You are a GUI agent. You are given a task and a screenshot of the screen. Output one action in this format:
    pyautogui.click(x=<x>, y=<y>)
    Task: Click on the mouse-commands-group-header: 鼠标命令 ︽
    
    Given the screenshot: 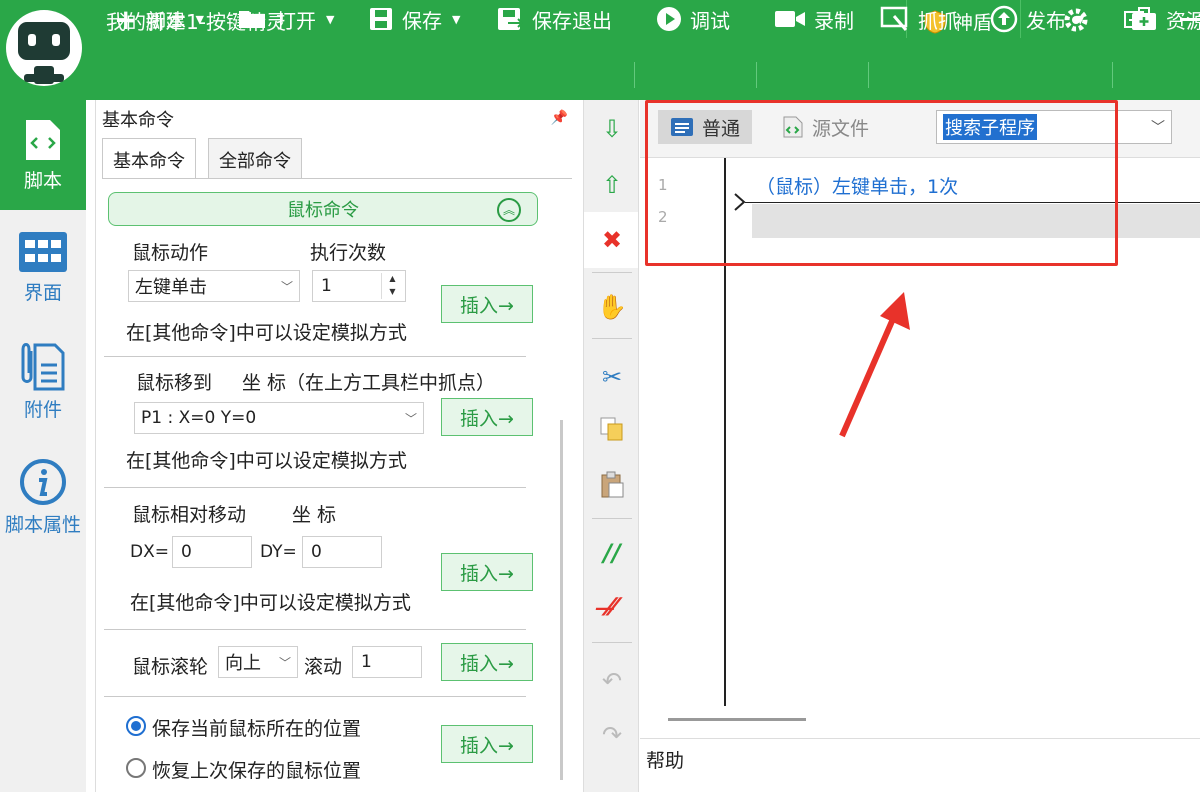 What is the action you would take?
    pyautogui.click(x=323, y=209)
    